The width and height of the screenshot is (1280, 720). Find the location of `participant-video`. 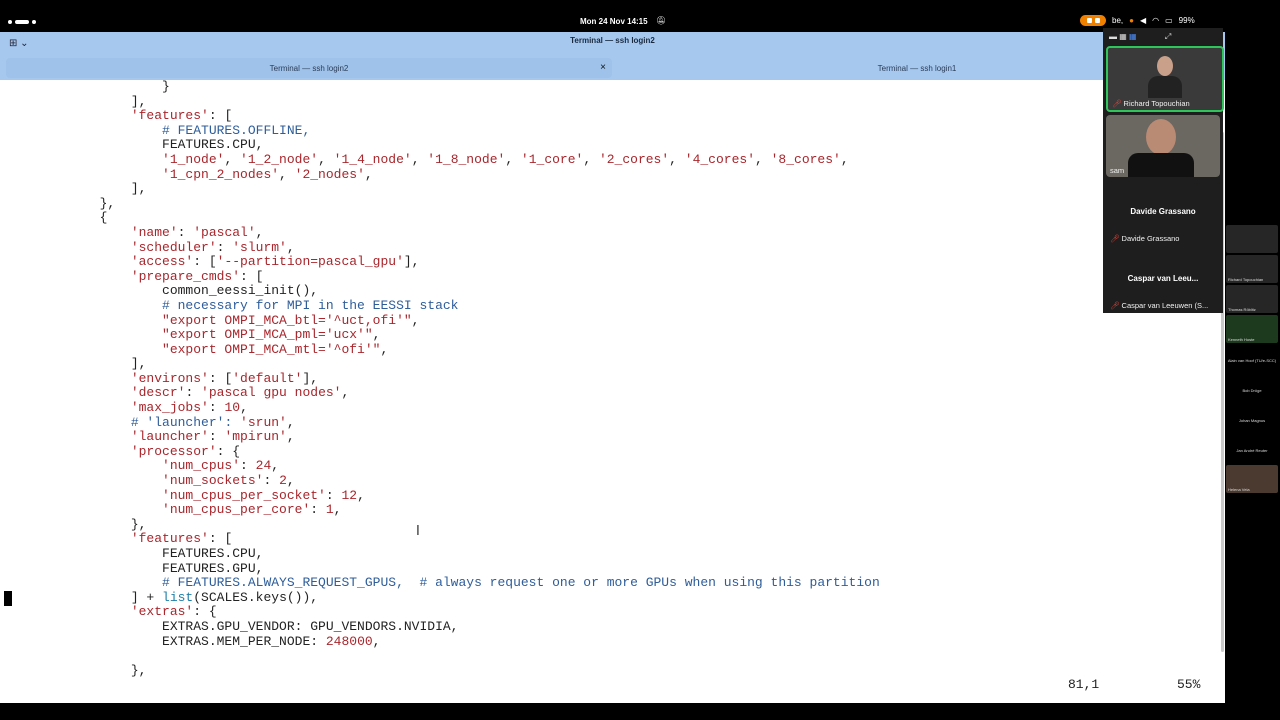

participant-video is located at coordinates (1165, 66).